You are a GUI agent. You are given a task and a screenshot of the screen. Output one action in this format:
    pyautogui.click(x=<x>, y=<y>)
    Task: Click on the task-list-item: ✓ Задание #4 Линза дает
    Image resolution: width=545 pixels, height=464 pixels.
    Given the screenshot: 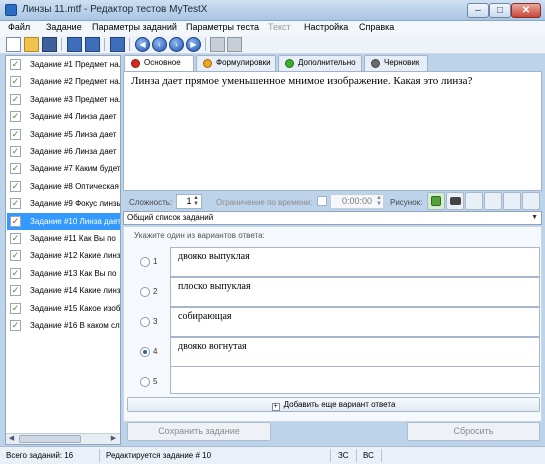 What is the action you would take?
    pyautogui.click(x=63, y=116)
    